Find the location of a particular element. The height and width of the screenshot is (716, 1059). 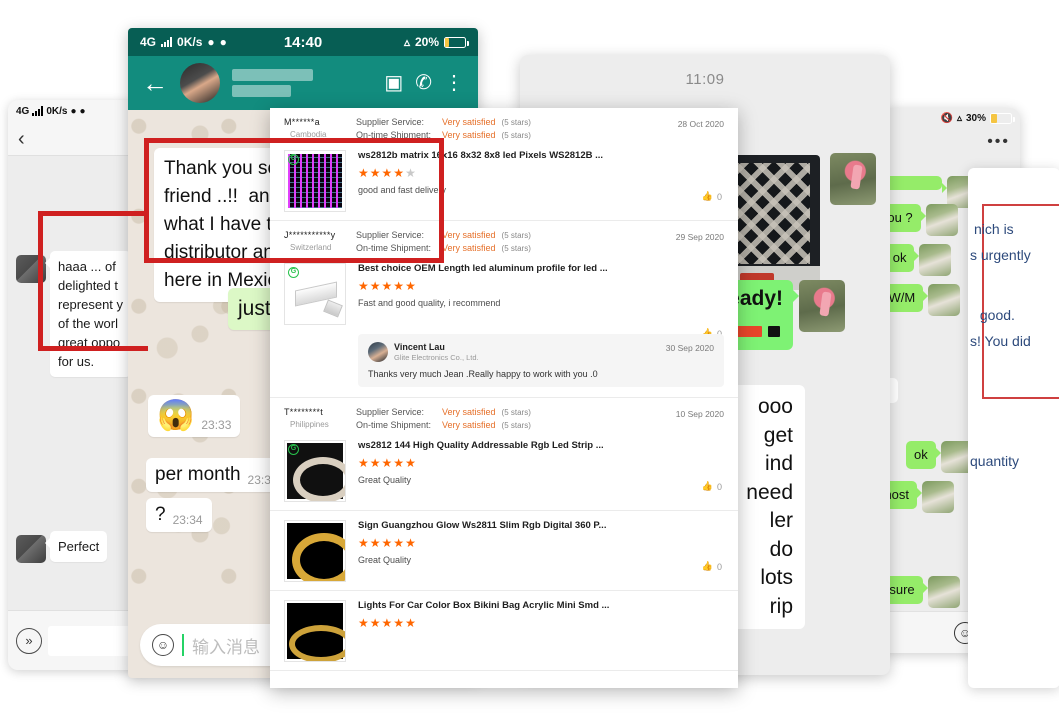

more-icon: ••• is located at coordinates (998, 142).